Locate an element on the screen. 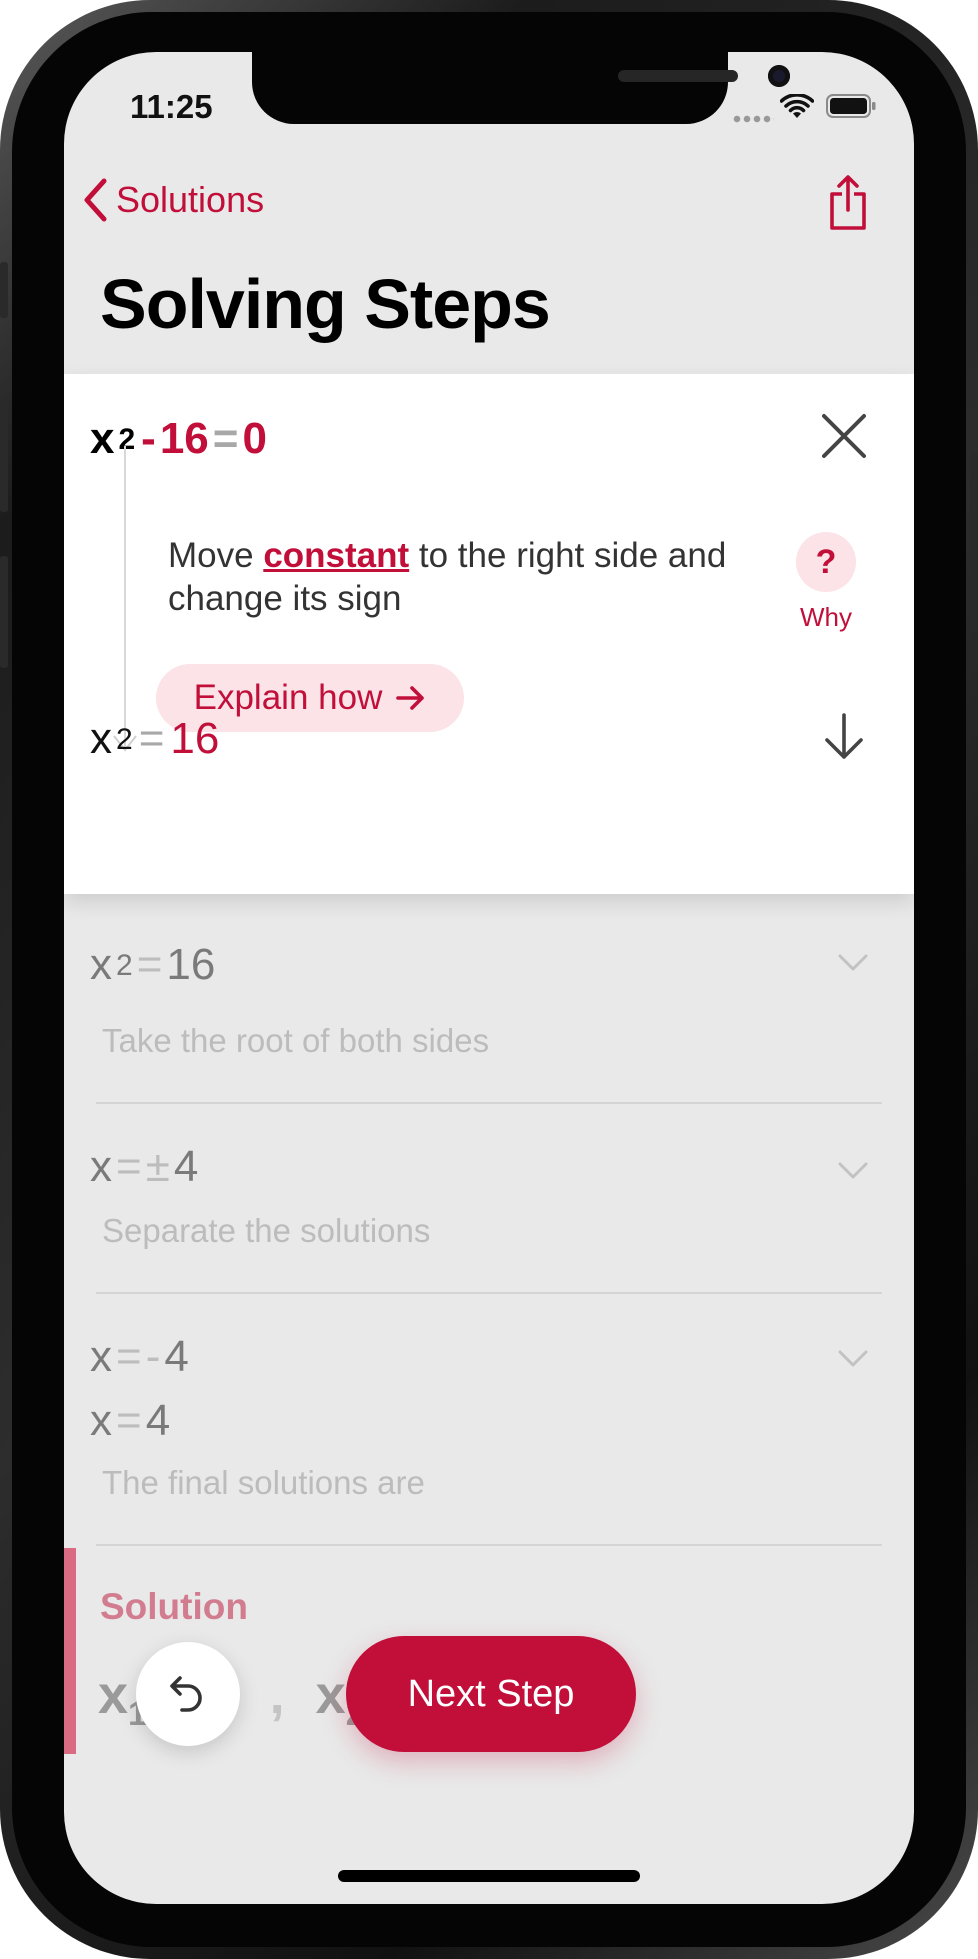  arrow-down-icon is located at coordinates (844, 737).